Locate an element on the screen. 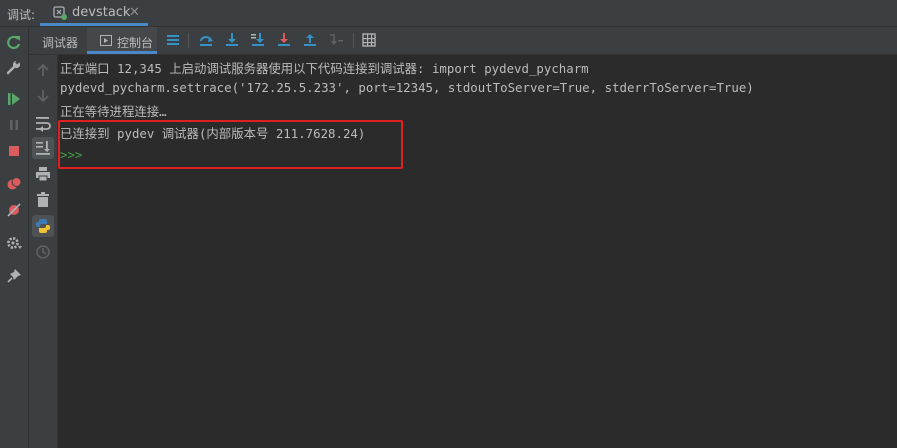  pause-icon is located at coordinates (14, 125).